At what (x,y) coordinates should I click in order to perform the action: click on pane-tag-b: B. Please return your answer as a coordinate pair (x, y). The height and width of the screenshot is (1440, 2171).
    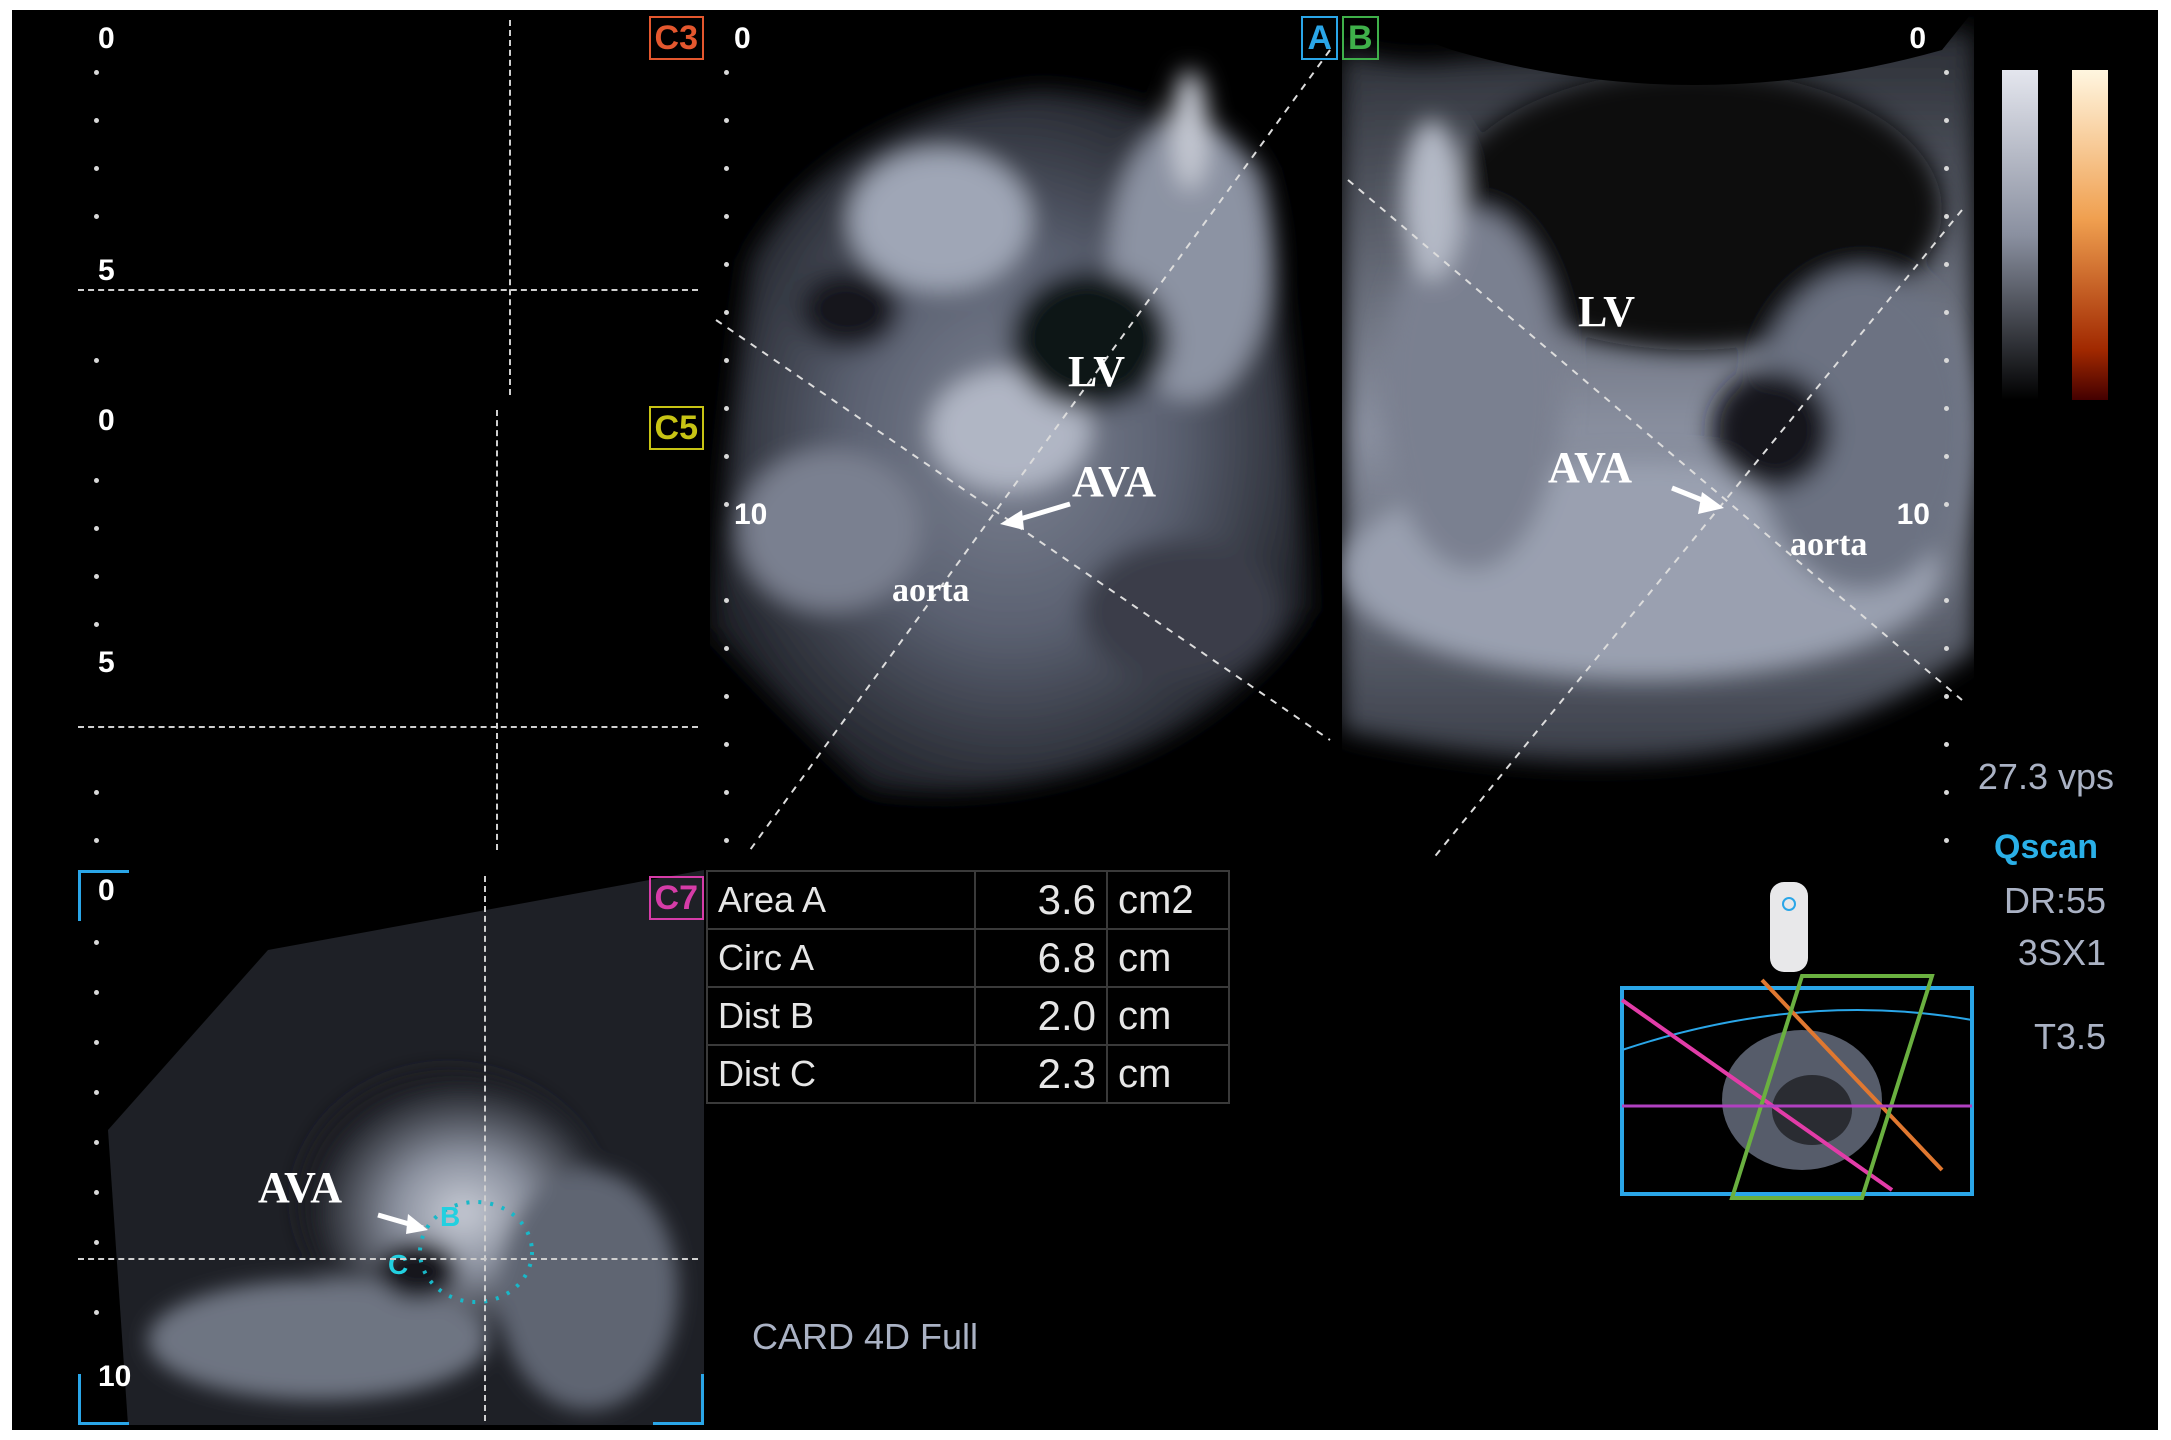
    Looking at the image, I should click on (1360, 38).